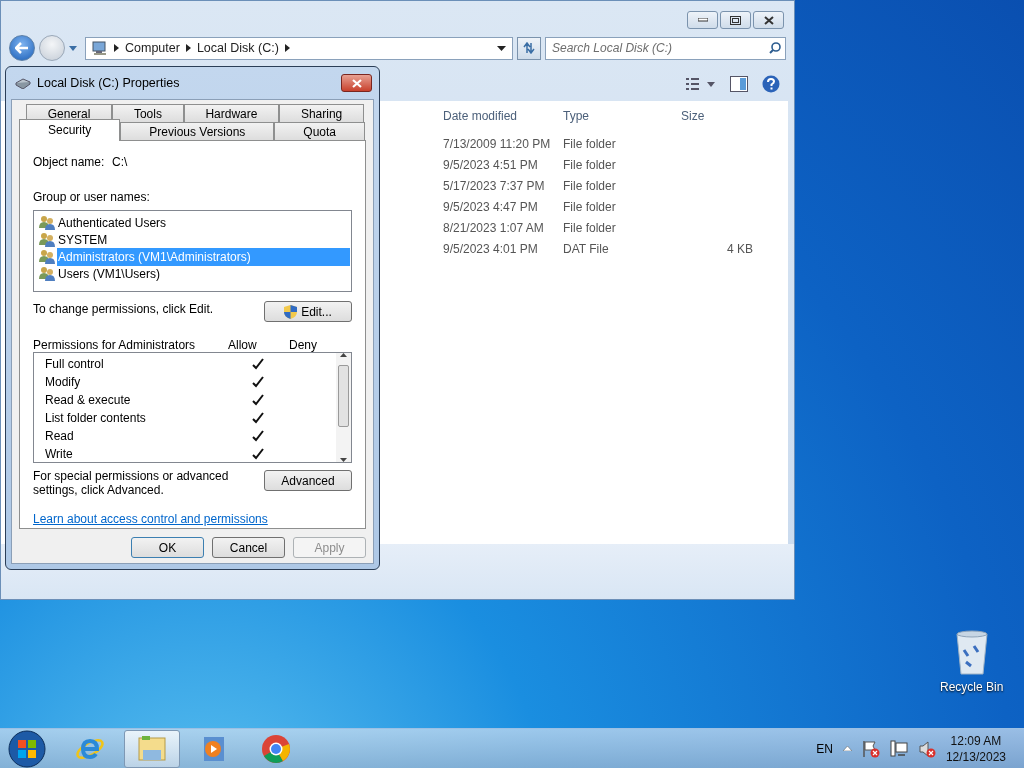  What do you see at coordinates (343, 407) in the screenshot?
I see `scrollbar` at bounding box center [343, 407].